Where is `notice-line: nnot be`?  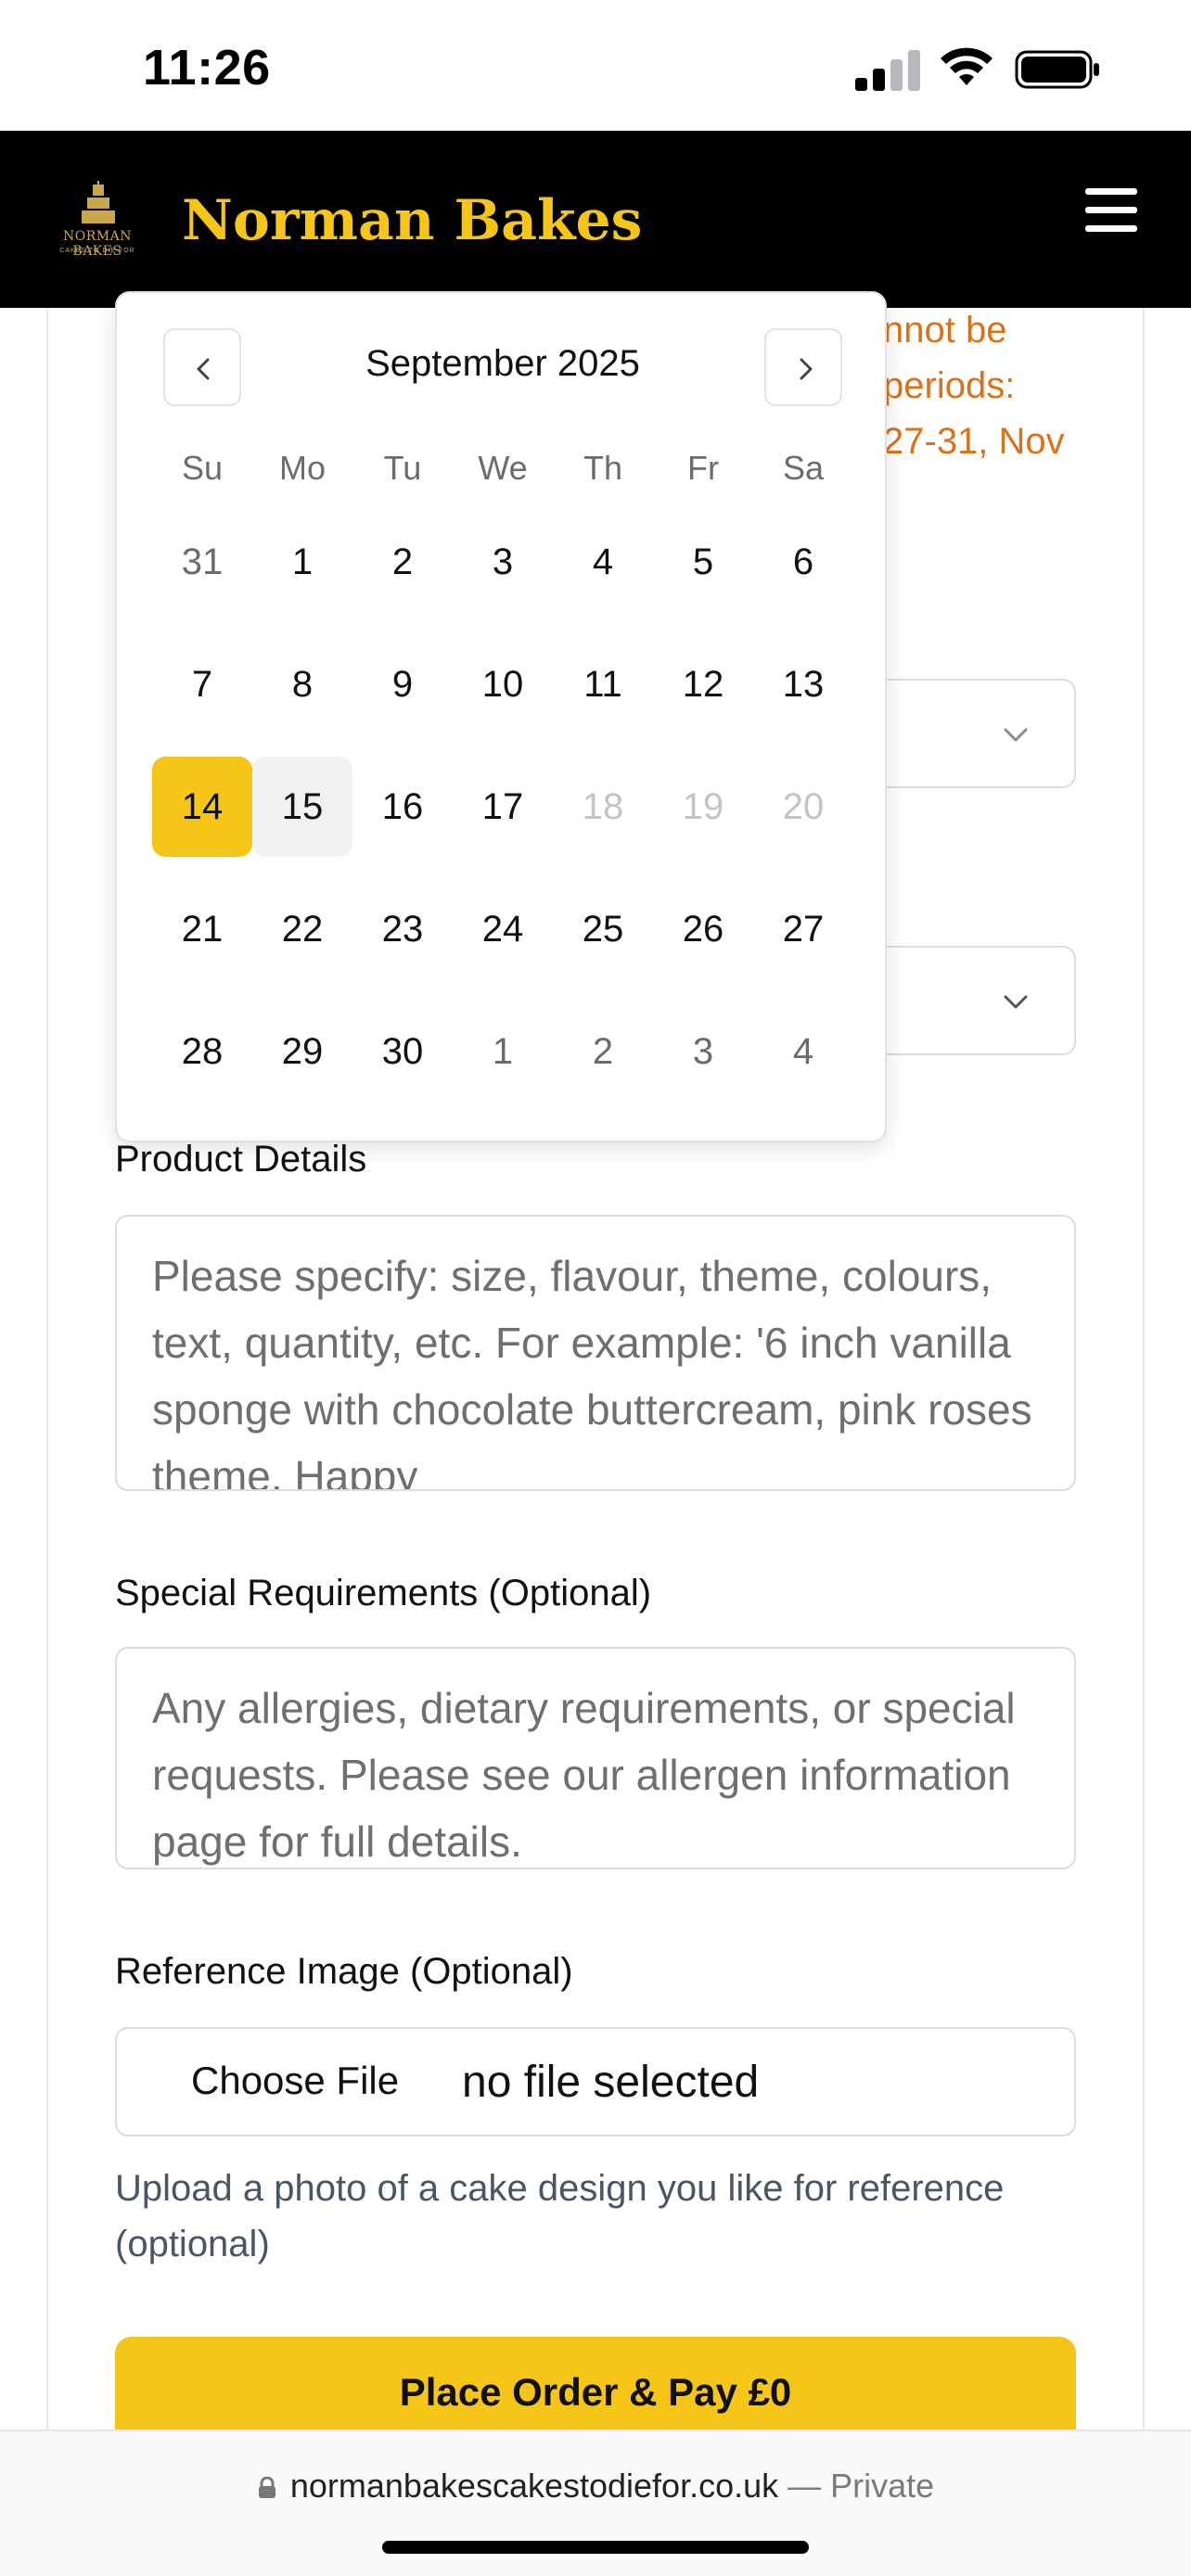
notice-line: nnot be is located at coordinates (945, 331).